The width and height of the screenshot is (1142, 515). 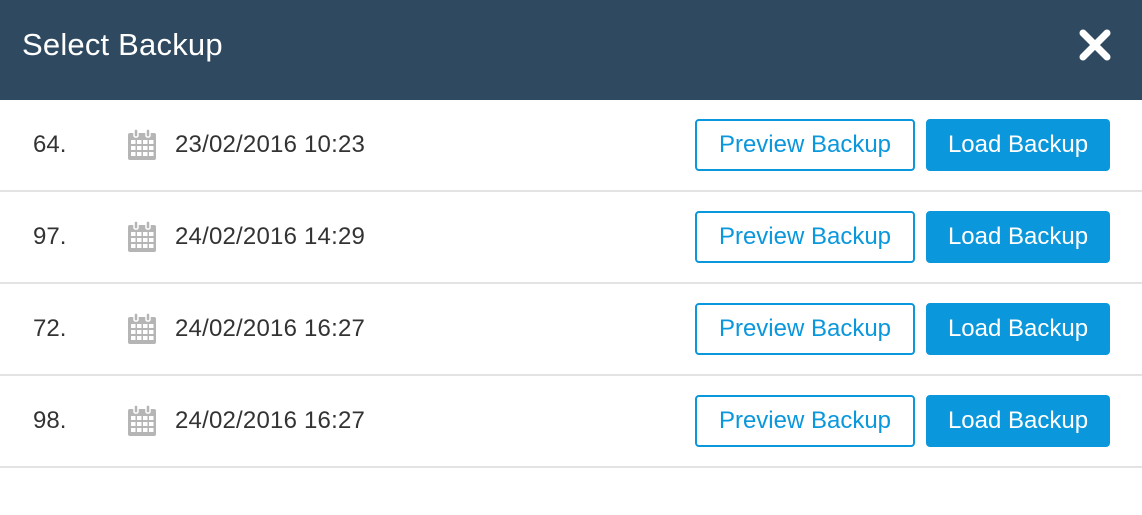 What do you see at coordinates (50, 144) in the screenshot?
I see `backup-number: 64.` at bounding box center [50, 144].